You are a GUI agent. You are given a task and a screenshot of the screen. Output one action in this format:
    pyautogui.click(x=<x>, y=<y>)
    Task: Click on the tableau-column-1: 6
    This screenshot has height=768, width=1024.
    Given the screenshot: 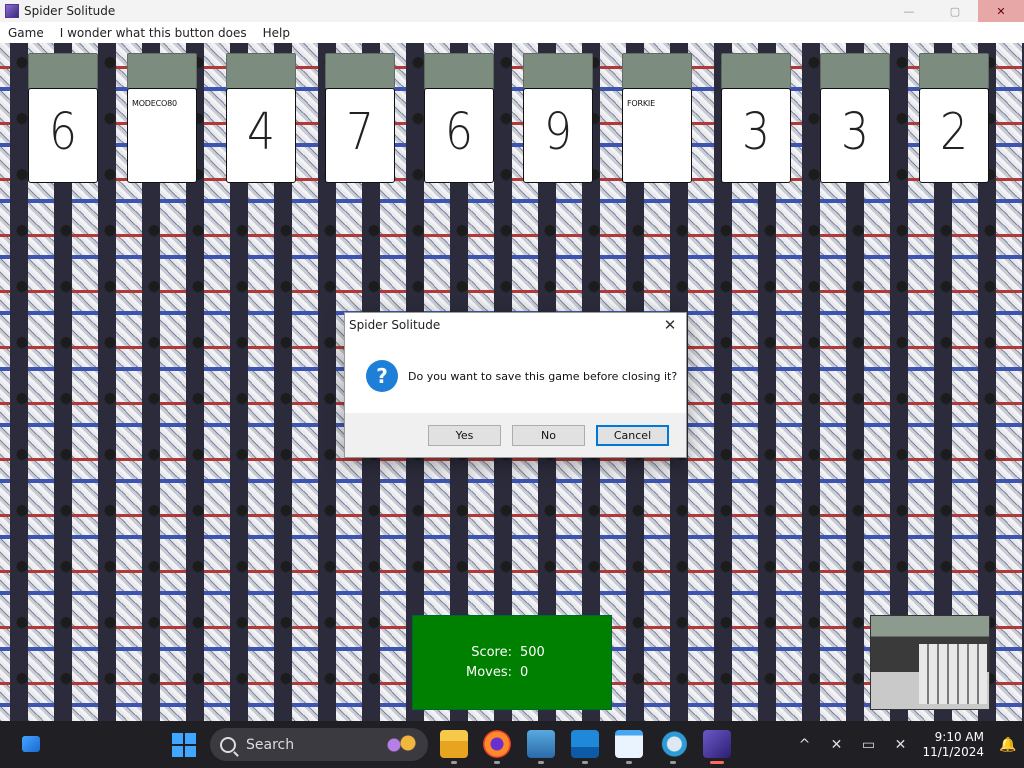 What is the action you would take?
    pyautogui.click(x=63, y=118)
    